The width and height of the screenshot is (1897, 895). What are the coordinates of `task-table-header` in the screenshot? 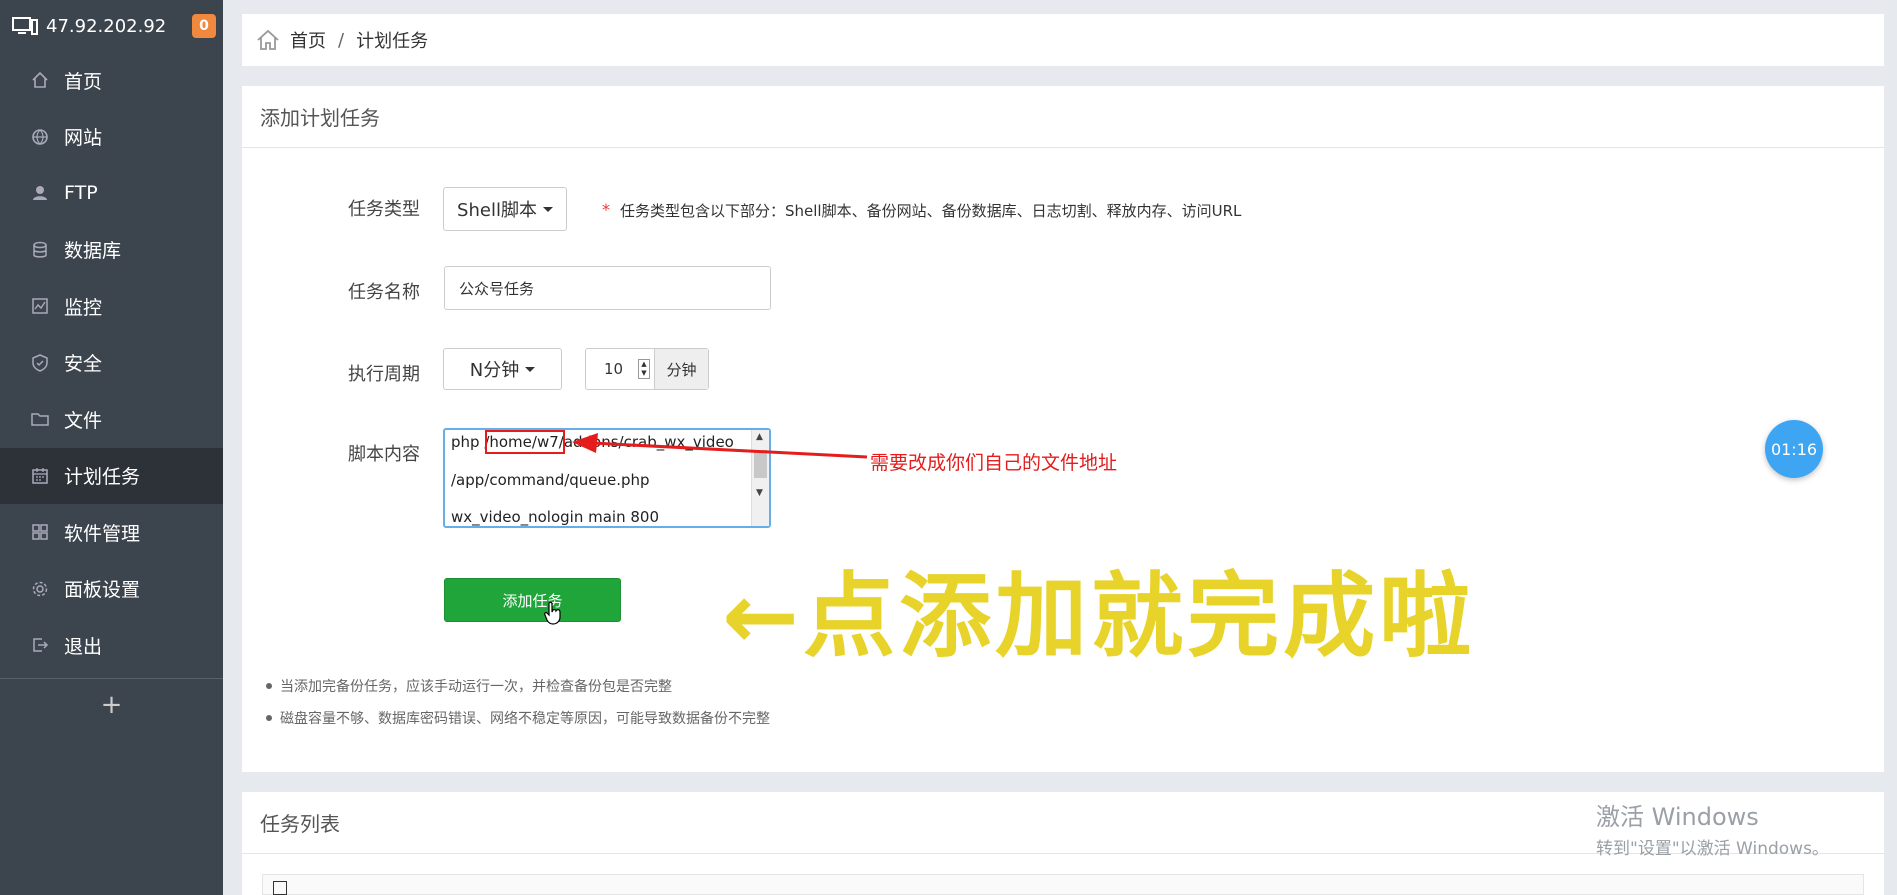 It's located at (1063, 884).